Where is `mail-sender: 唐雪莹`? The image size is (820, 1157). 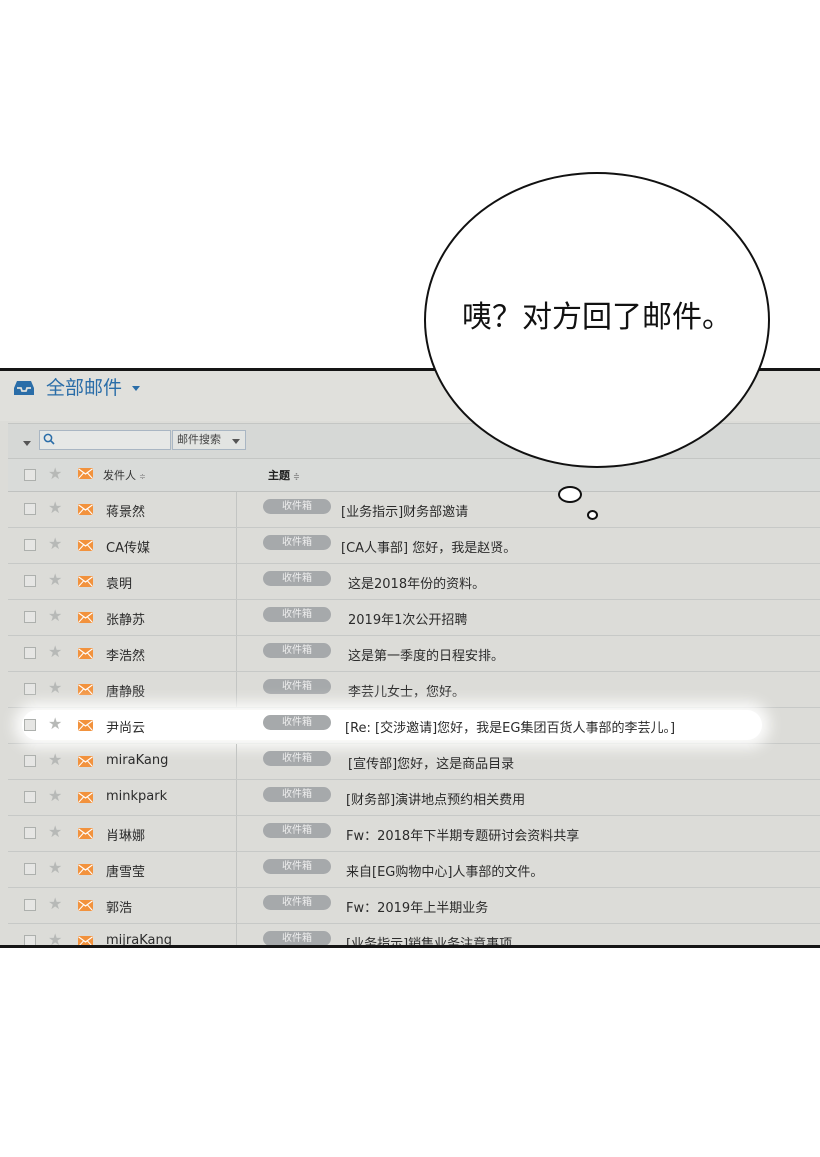 mail-sender: 唐雪莹 is located at coordinates (126, 872).